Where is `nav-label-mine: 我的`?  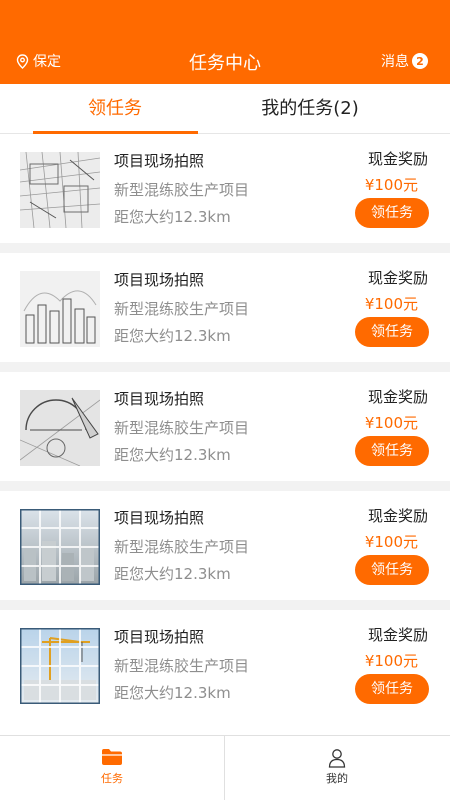 nav-label-mine: 我的 is located at coordinates (337, 778).